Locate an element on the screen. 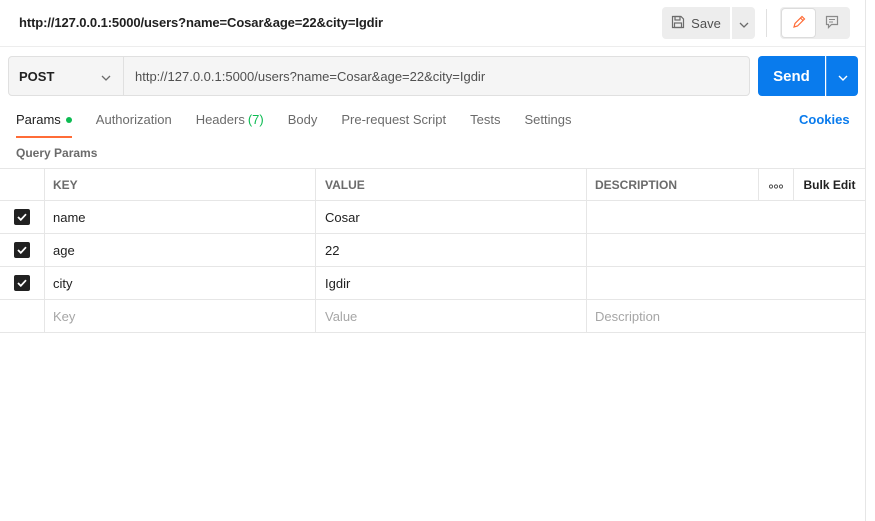  column-header-value: VALUE is located at coordinates (451, 185).